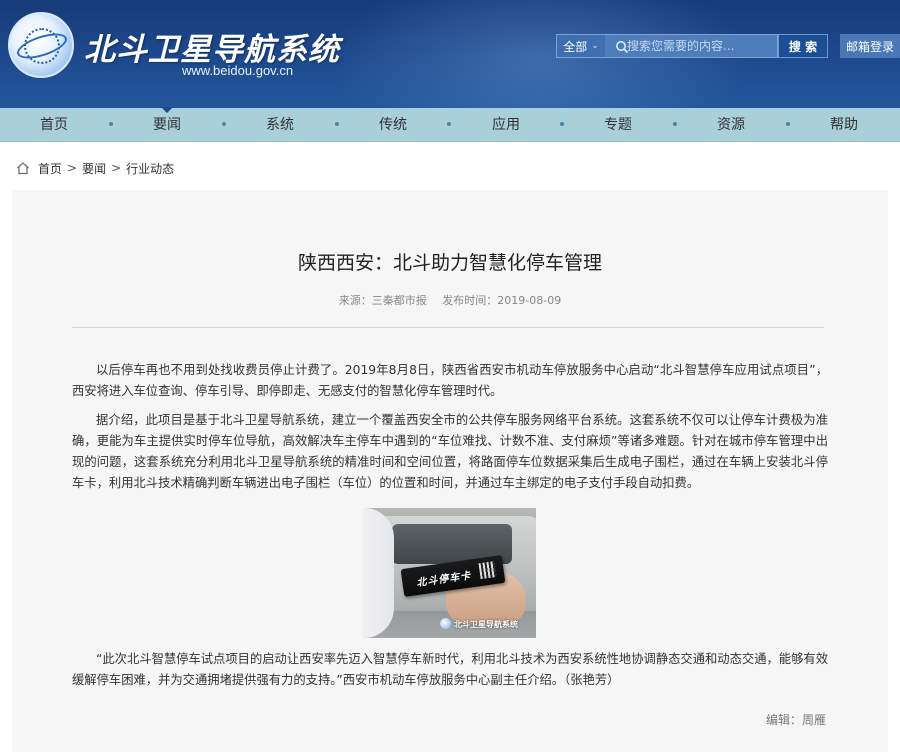 The image size is (900, 752). What do you see at coordinates (449, 263) in the screenshot?
I see `article-title: 陕西西安：北斗助力智慧化停车管理` at bounding box center [449, 263].